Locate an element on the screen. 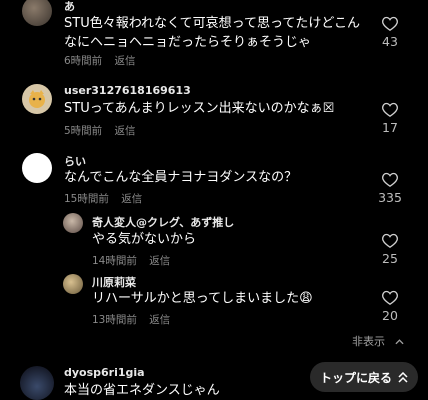 Image resolution: width=428 pixels, height=400 pixels. like-count: 17 is located at coordinates (390, 127).